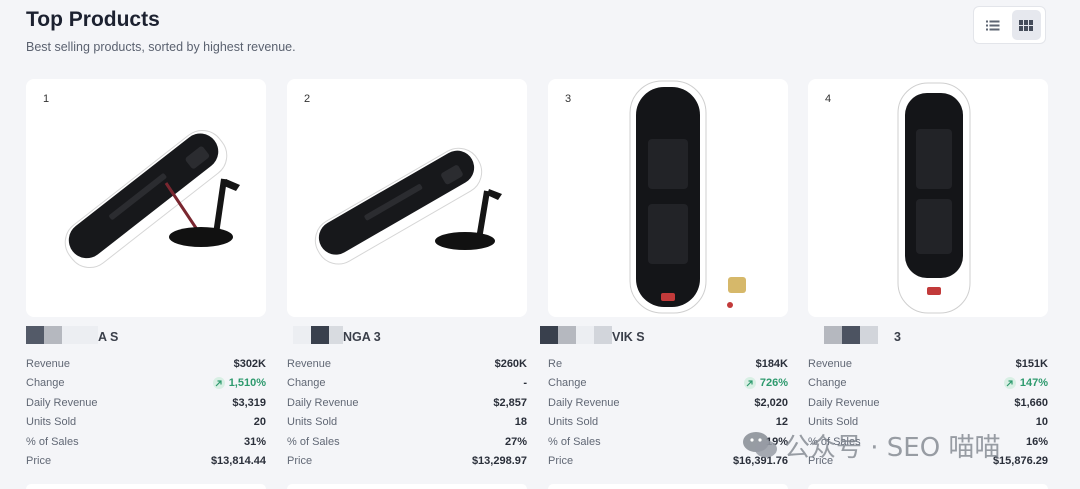 This screenshot has height=489, width=1080. I want to click on watermark: 公众号 · SEO 喵喵, so click(871, 445).